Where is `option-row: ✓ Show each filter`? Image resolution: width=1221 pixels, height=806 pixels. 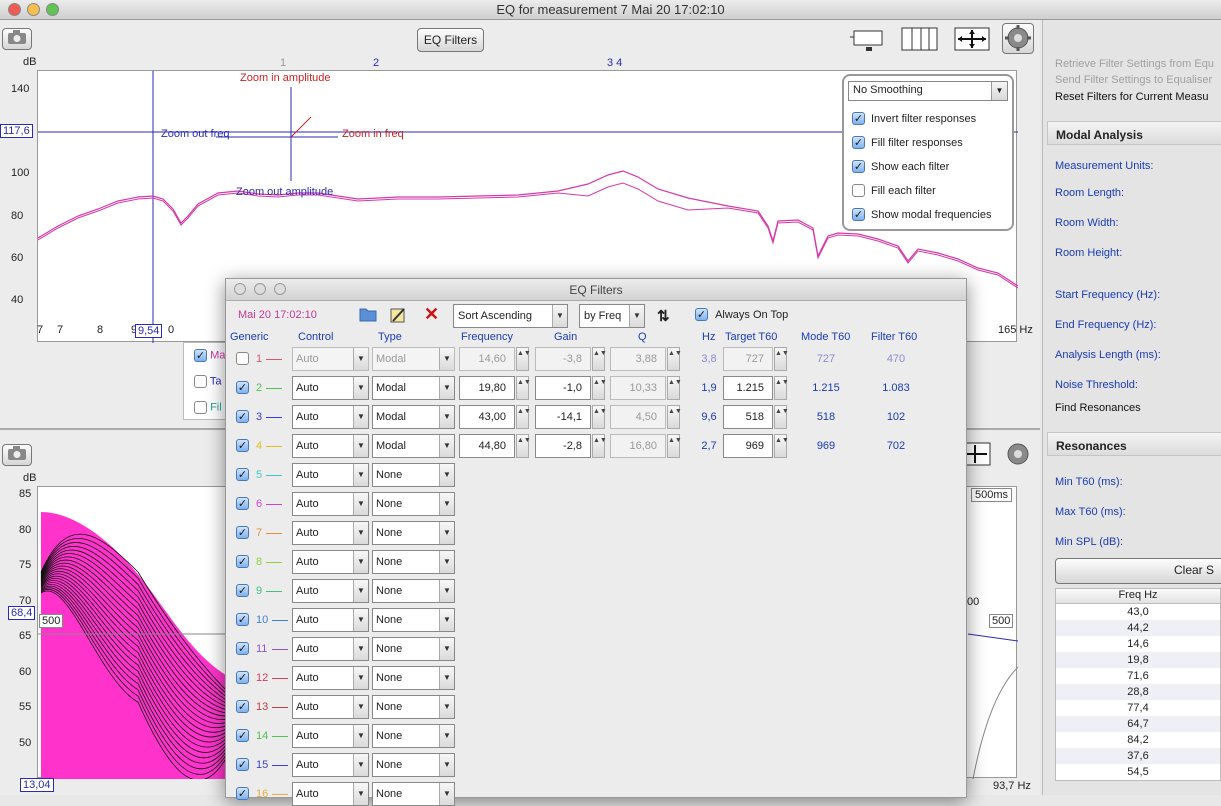
option-row: ✓ Show each filter is located at coordinates (900, 166).